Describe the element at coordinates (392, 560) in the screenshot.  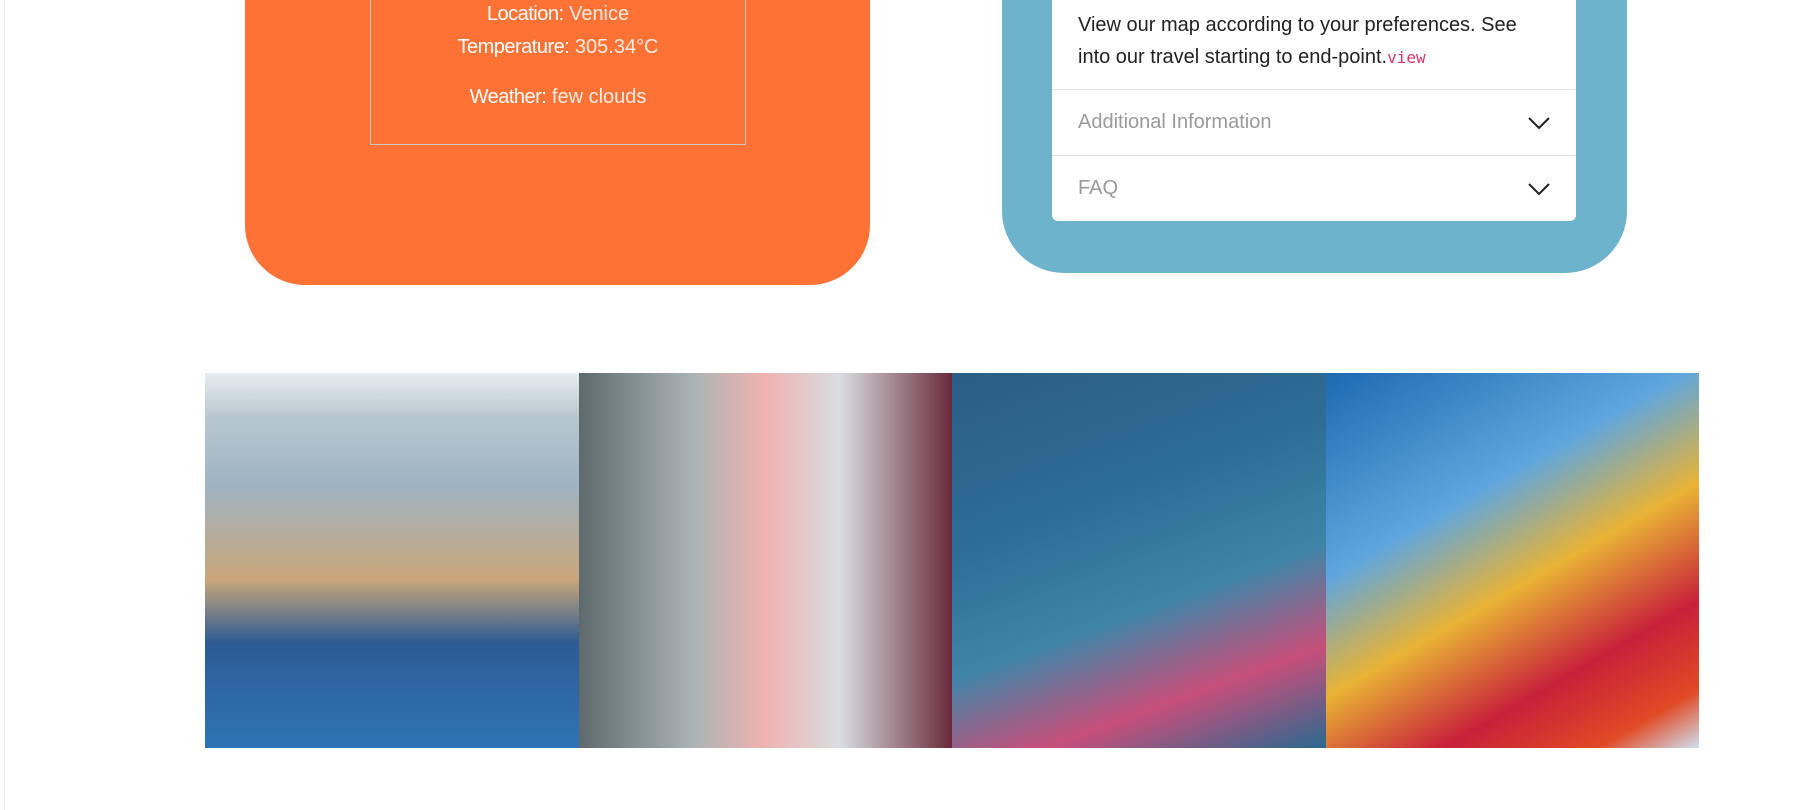
I see `waterslide-deck-photo` at that location.